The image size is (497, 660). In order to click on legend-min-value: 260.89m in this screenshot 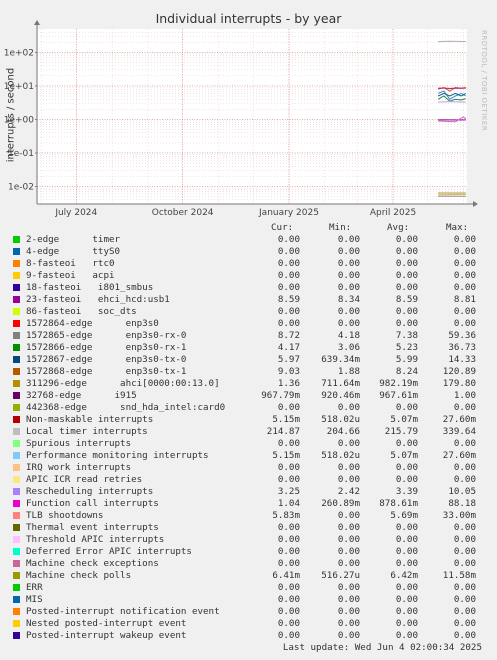, I will do `click(340, 503)`.